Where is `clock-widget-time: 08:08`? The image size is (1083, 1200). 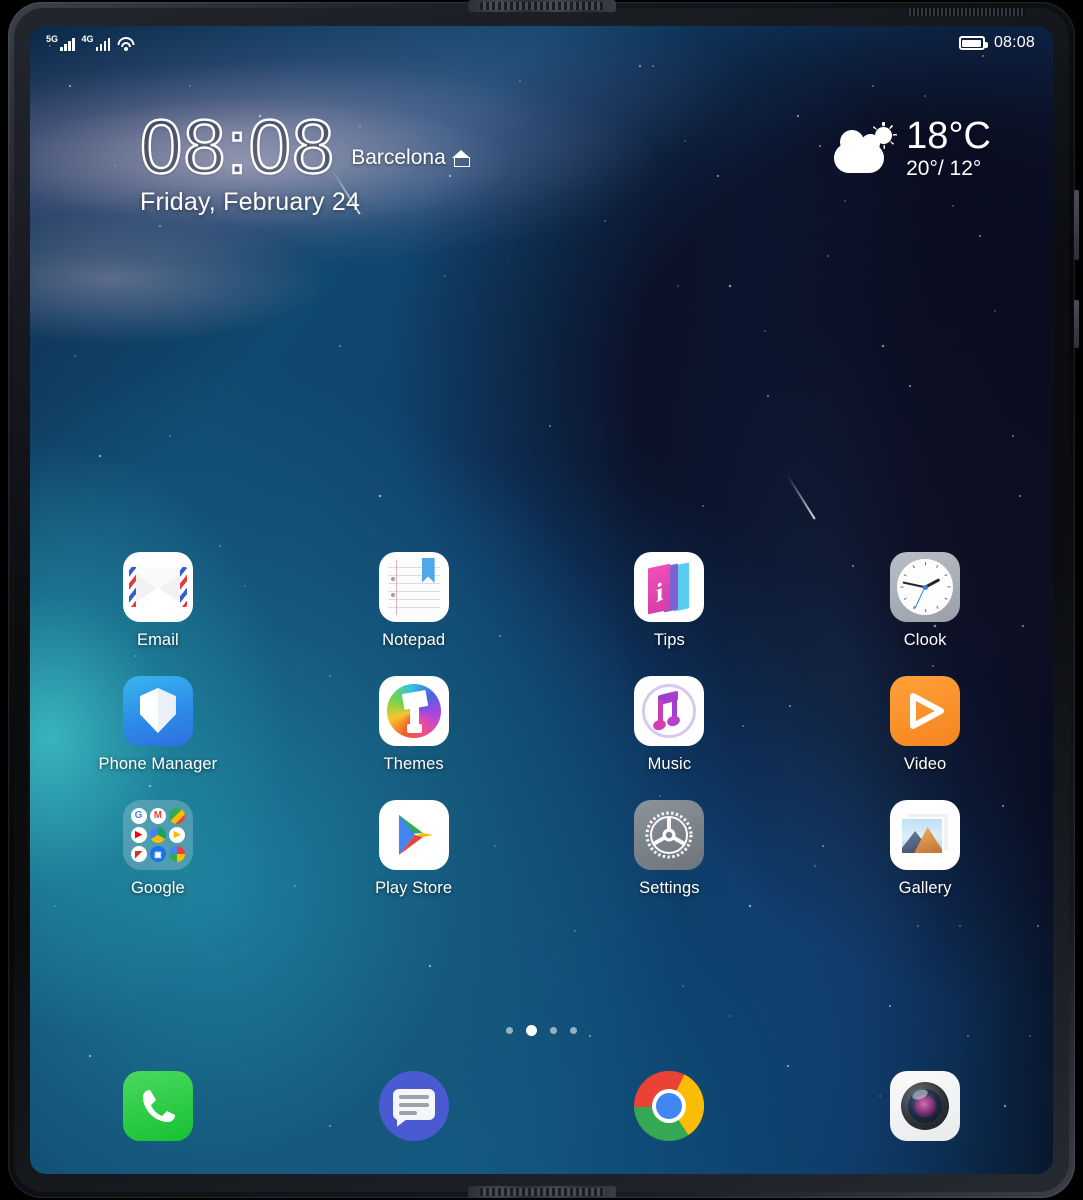 clock-widget-time: 08:08 is located at coordinates (237, 147).